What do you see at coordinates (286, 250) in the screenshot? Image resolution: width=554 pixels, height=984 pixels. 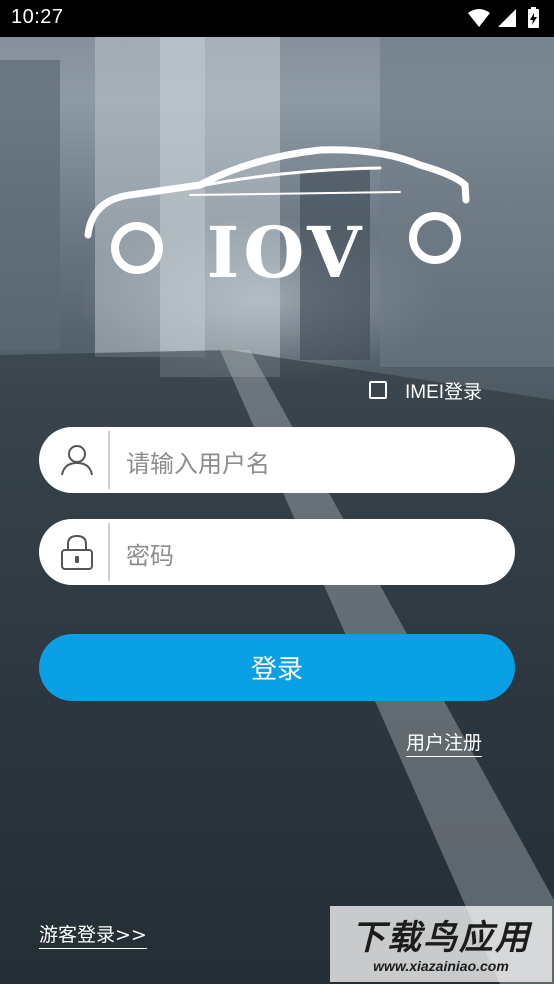 I see `logo-wordmark: IOV` at bounding box center [286, 250].